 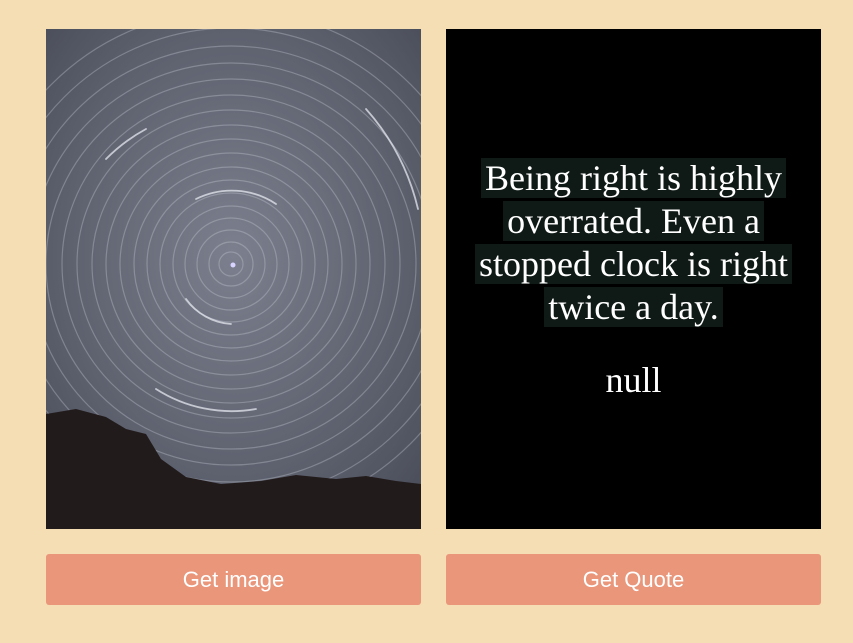 I want to click on get-image-button: Get image, so click(x=233, y=579).